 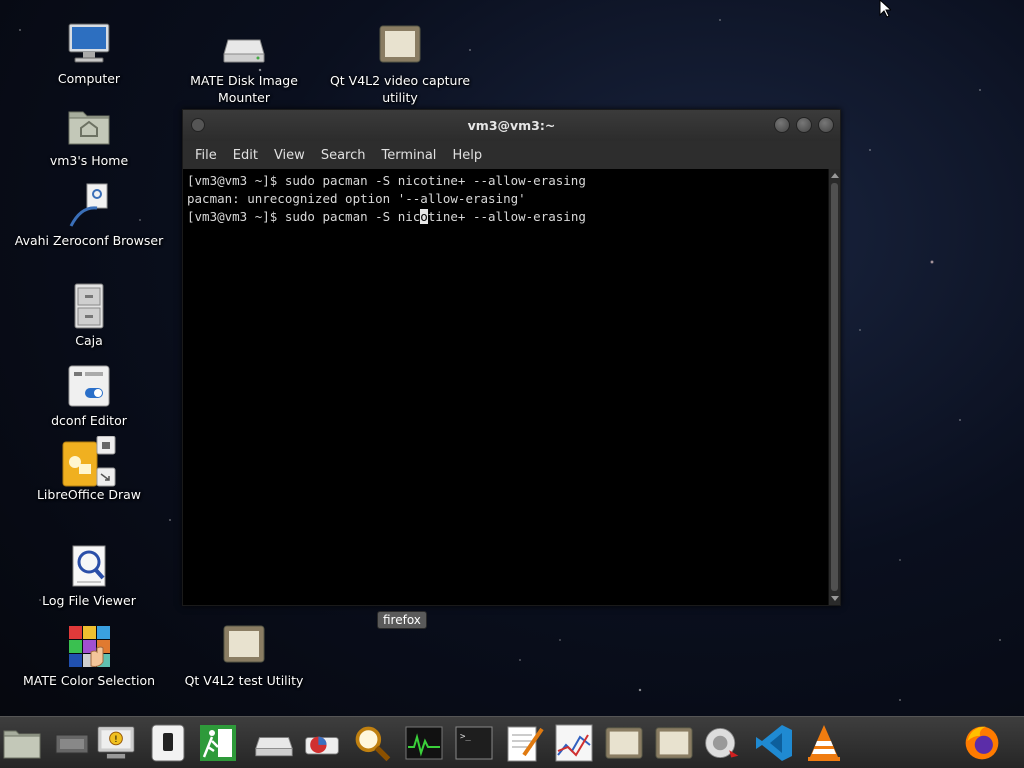 I want to click on menu-edit: Edit, so click(x=245, y=155).